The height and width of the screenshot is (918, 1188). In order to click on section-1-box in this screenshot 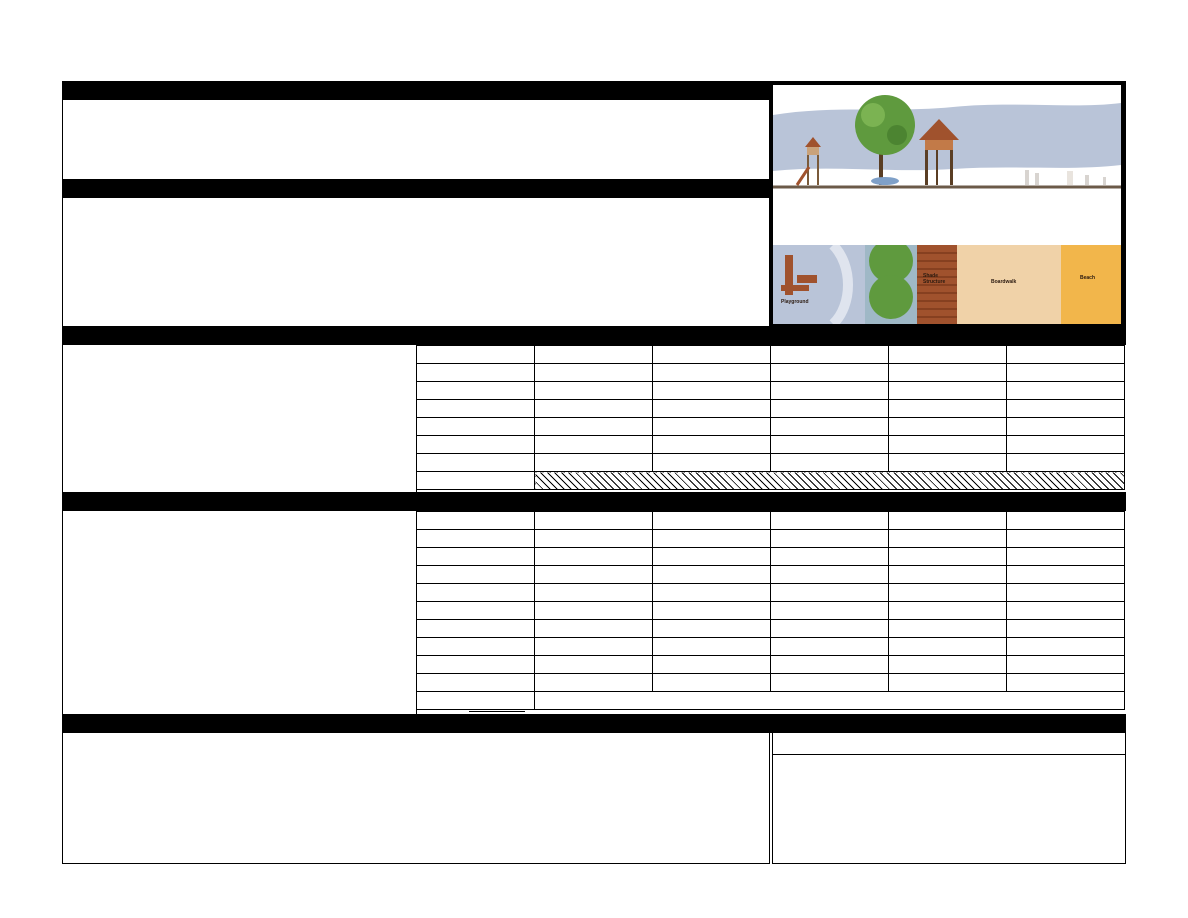, I will do `click(416, 140)`.